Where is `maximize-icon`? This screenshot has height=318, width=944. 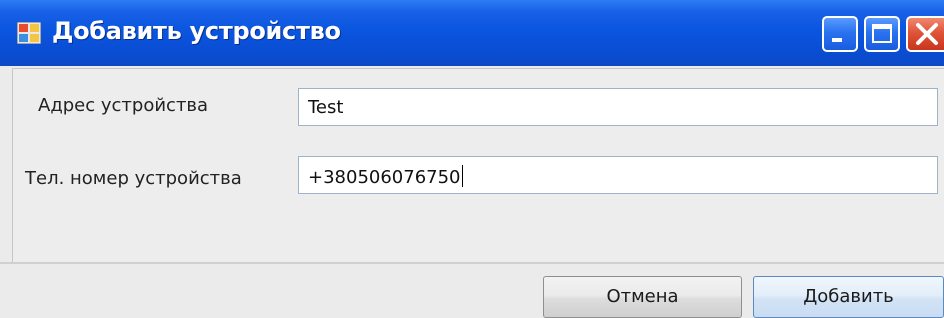
maximize-icon is located at coordinates (882, 33).